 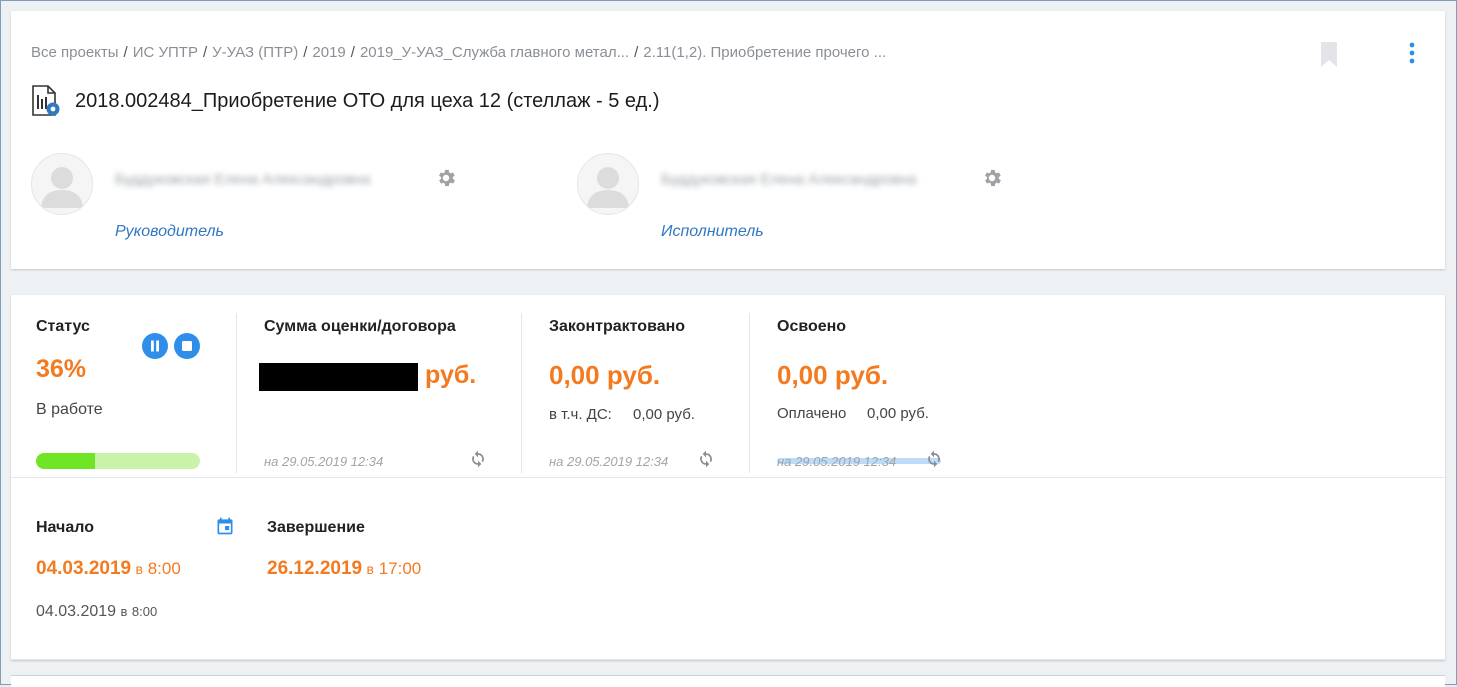 I want to click on contracted-ds-value: 0,00 руб., so click(x=664, y=414).